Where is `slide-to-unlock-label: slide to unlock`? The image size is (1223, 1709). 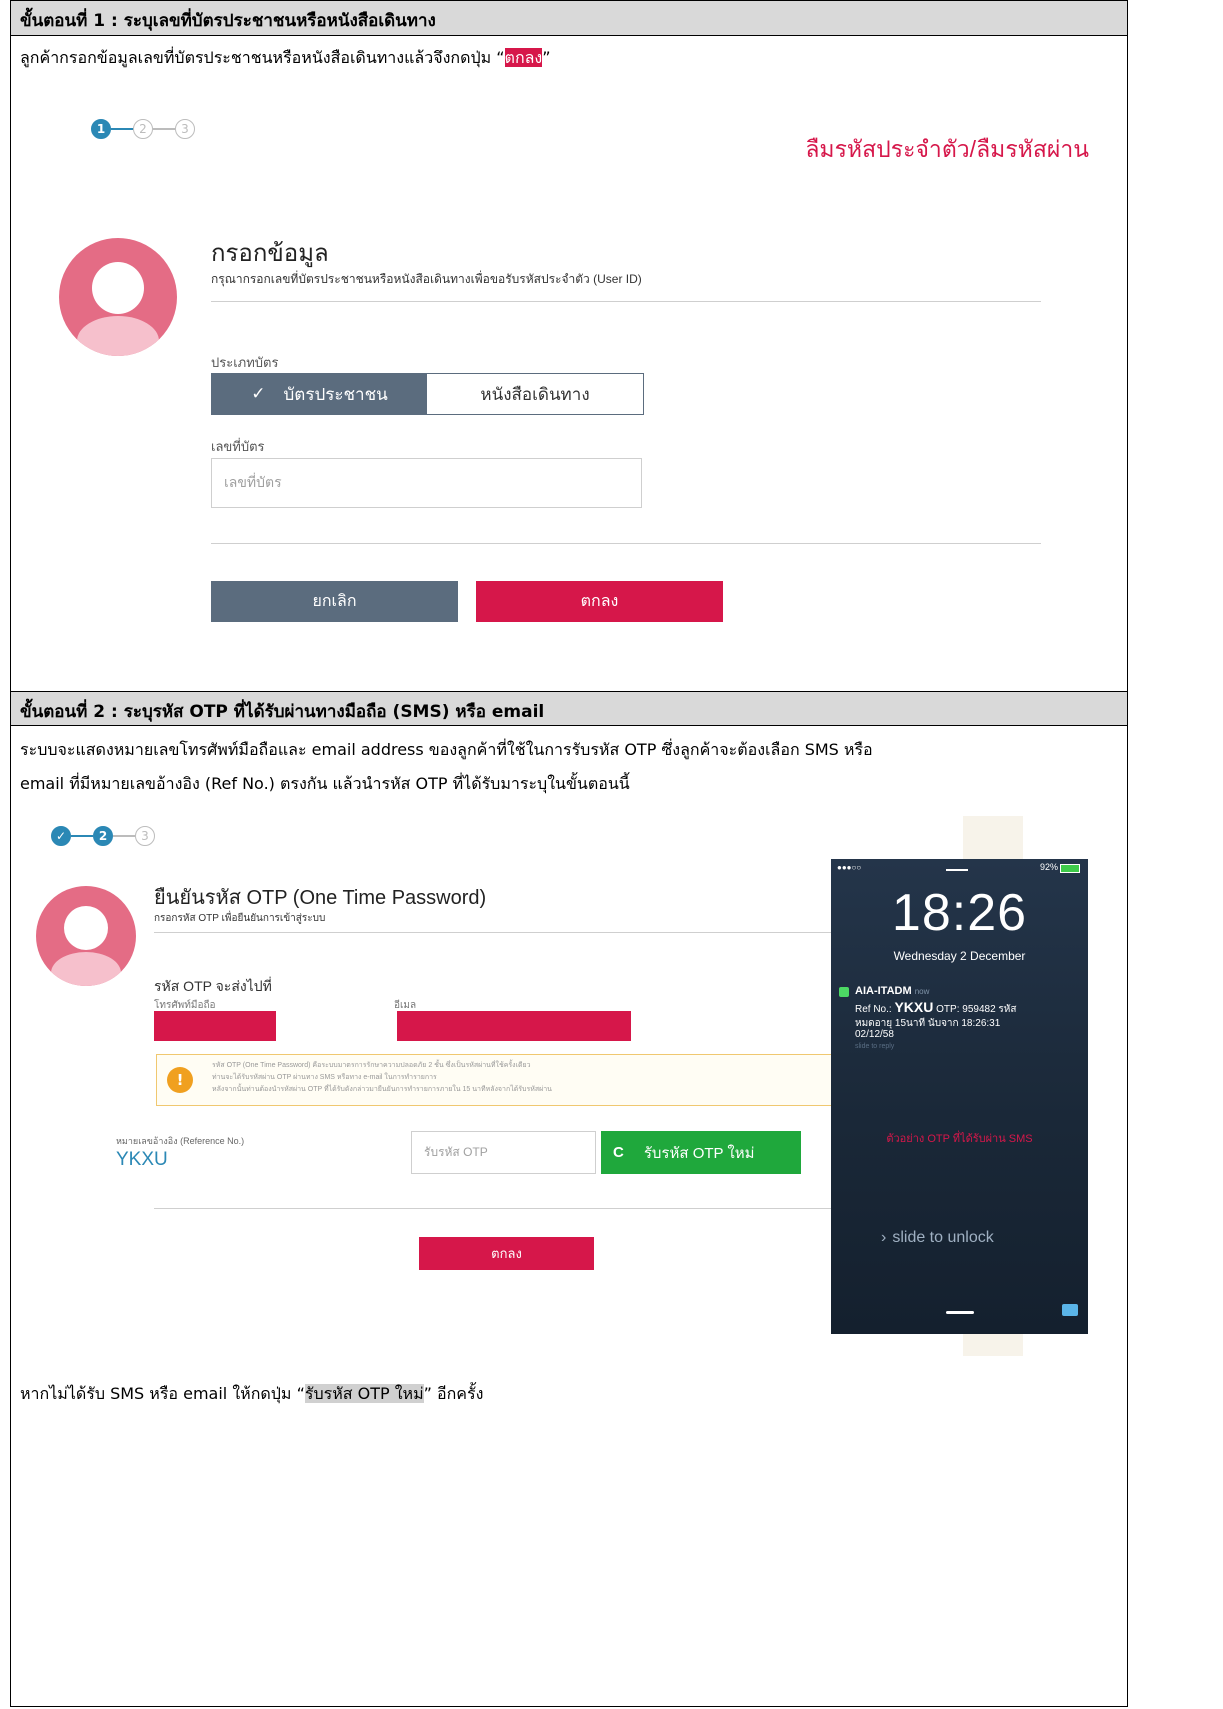
slide-to-unlock-label: slide to unlock is located at coordinates (943, 1237).